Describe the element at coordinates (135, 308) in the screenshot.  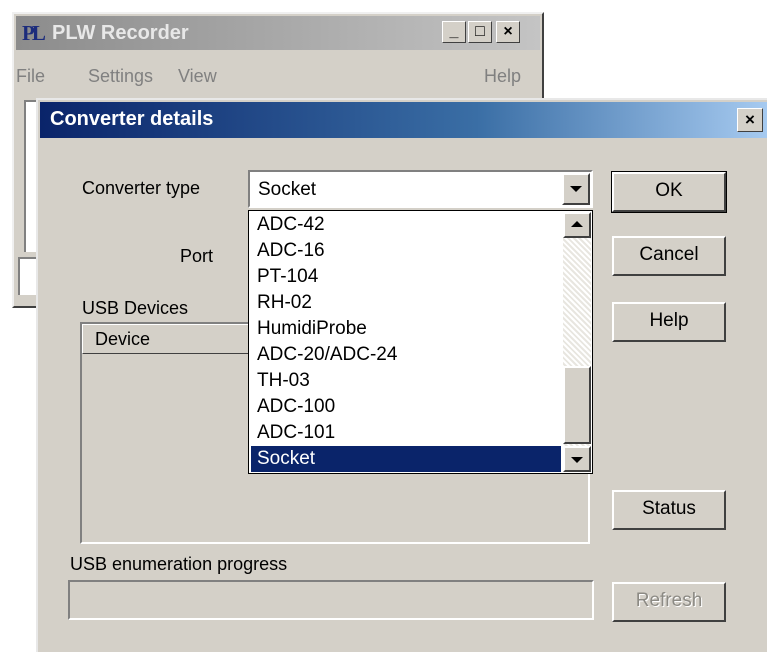
I see `usb-devices-label: USB Devices` at that location.